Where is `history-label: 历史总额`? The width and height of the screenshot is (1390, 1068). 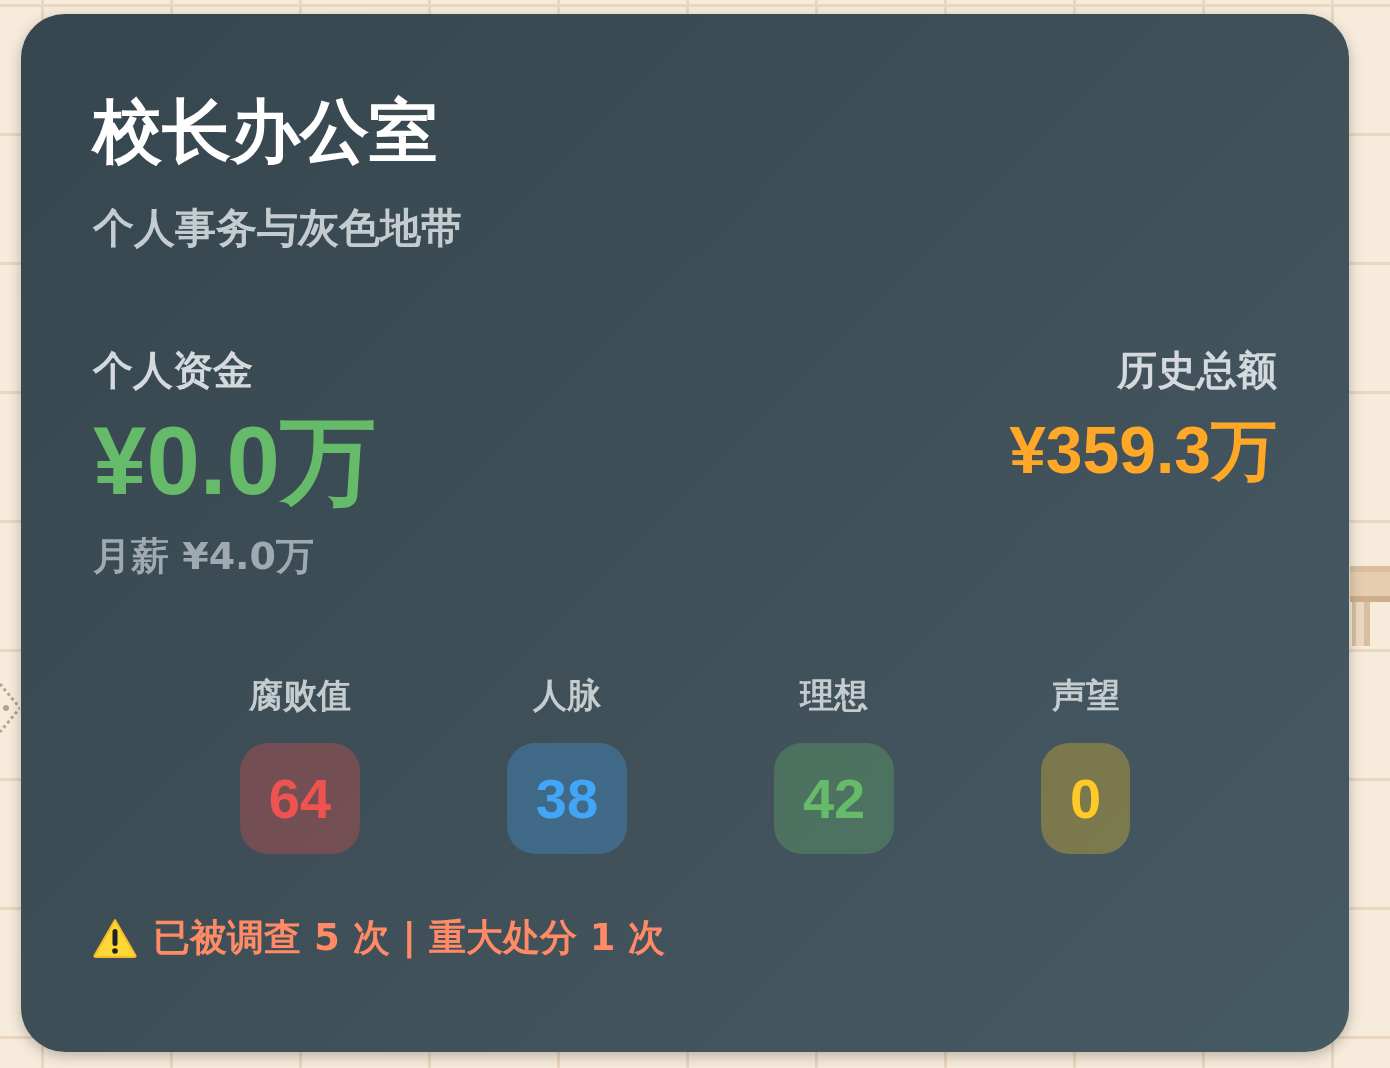 history-label: 历史总额 is located at coordinates (1197, 370).